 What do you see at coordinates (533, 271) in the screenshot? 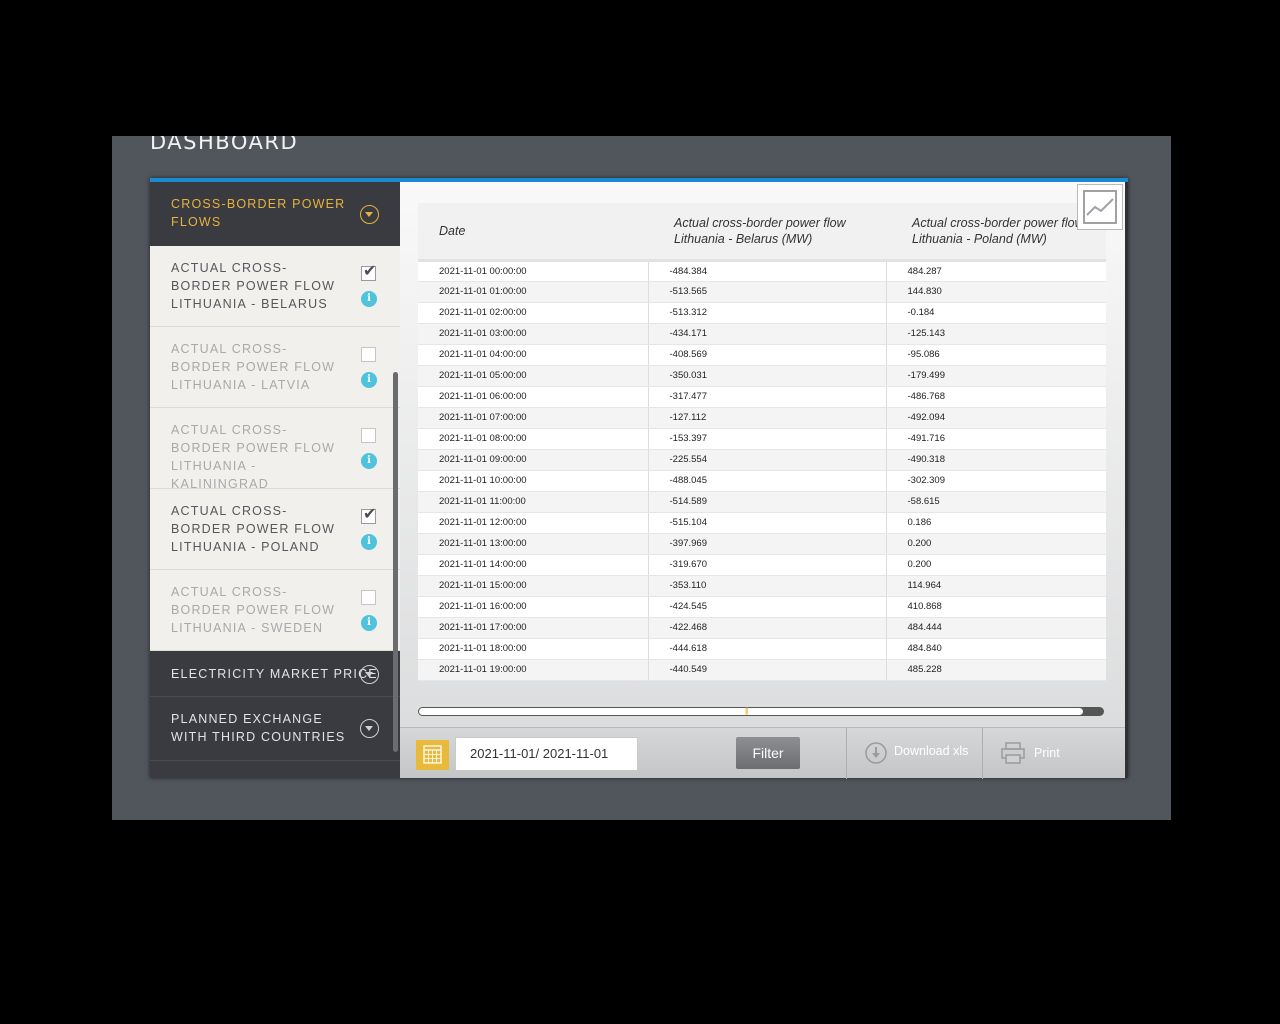
I see `table-cell: 2021-11-01 00:00:00` at bounding box center [533, 271].